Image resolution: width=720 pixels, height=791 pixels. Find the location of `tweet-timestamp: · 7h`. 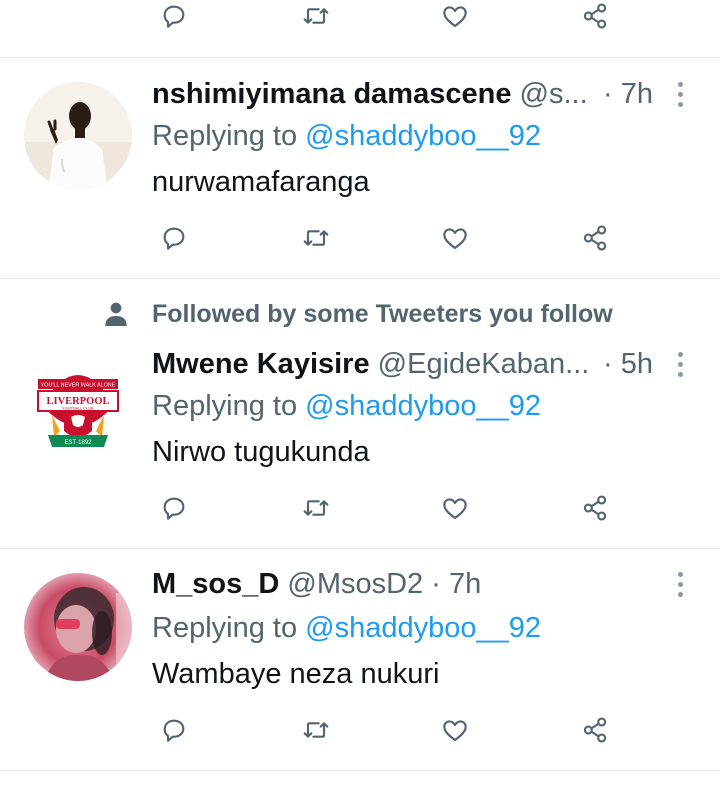

tweet-timestamp: · 7h is located at coordinates (633, 94).